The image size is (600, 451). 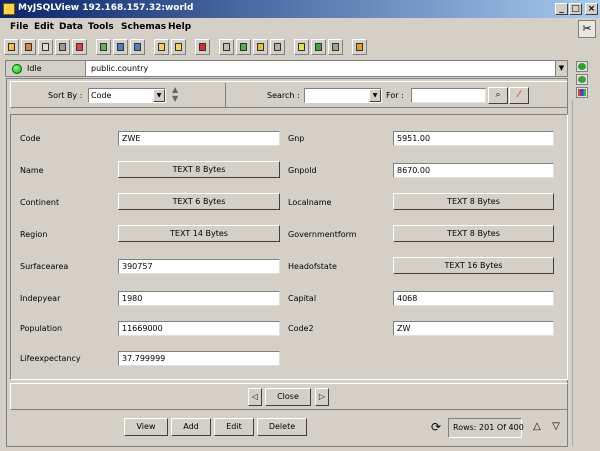 I want to click on right-scroll-track, so click(x=577, y=273).